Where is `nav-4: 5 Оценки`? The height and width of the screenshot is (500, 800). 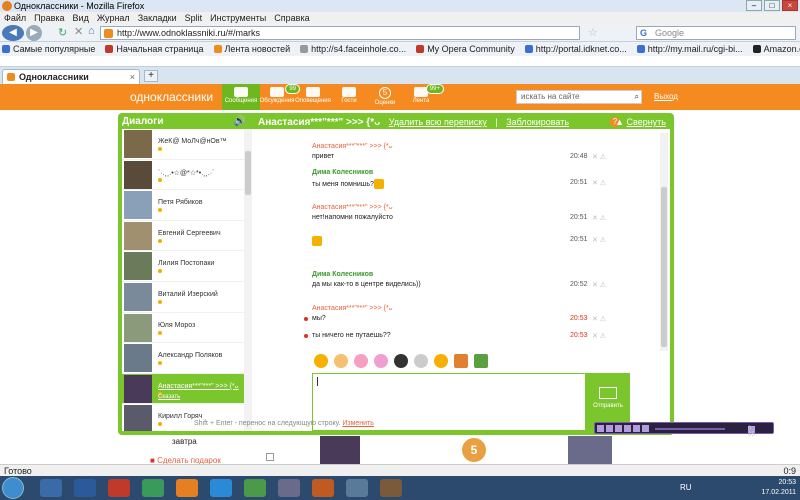
nav-4: 5 Оценки is located at coordinates (385, 97).